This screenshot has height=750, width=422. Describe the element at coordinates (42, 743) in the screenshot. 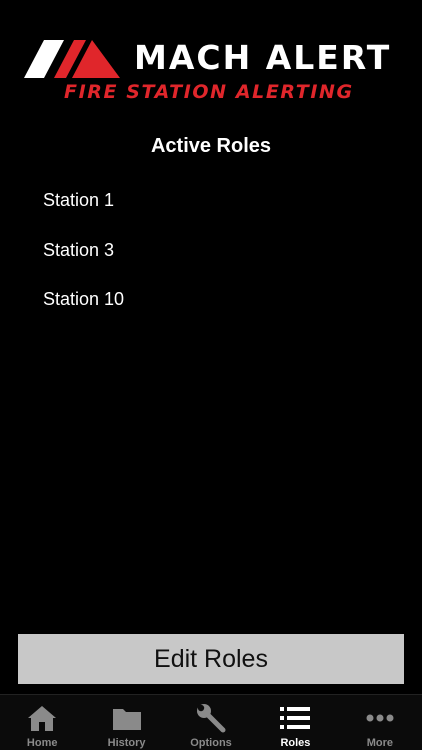

I see `tab-label: Home` at that location.